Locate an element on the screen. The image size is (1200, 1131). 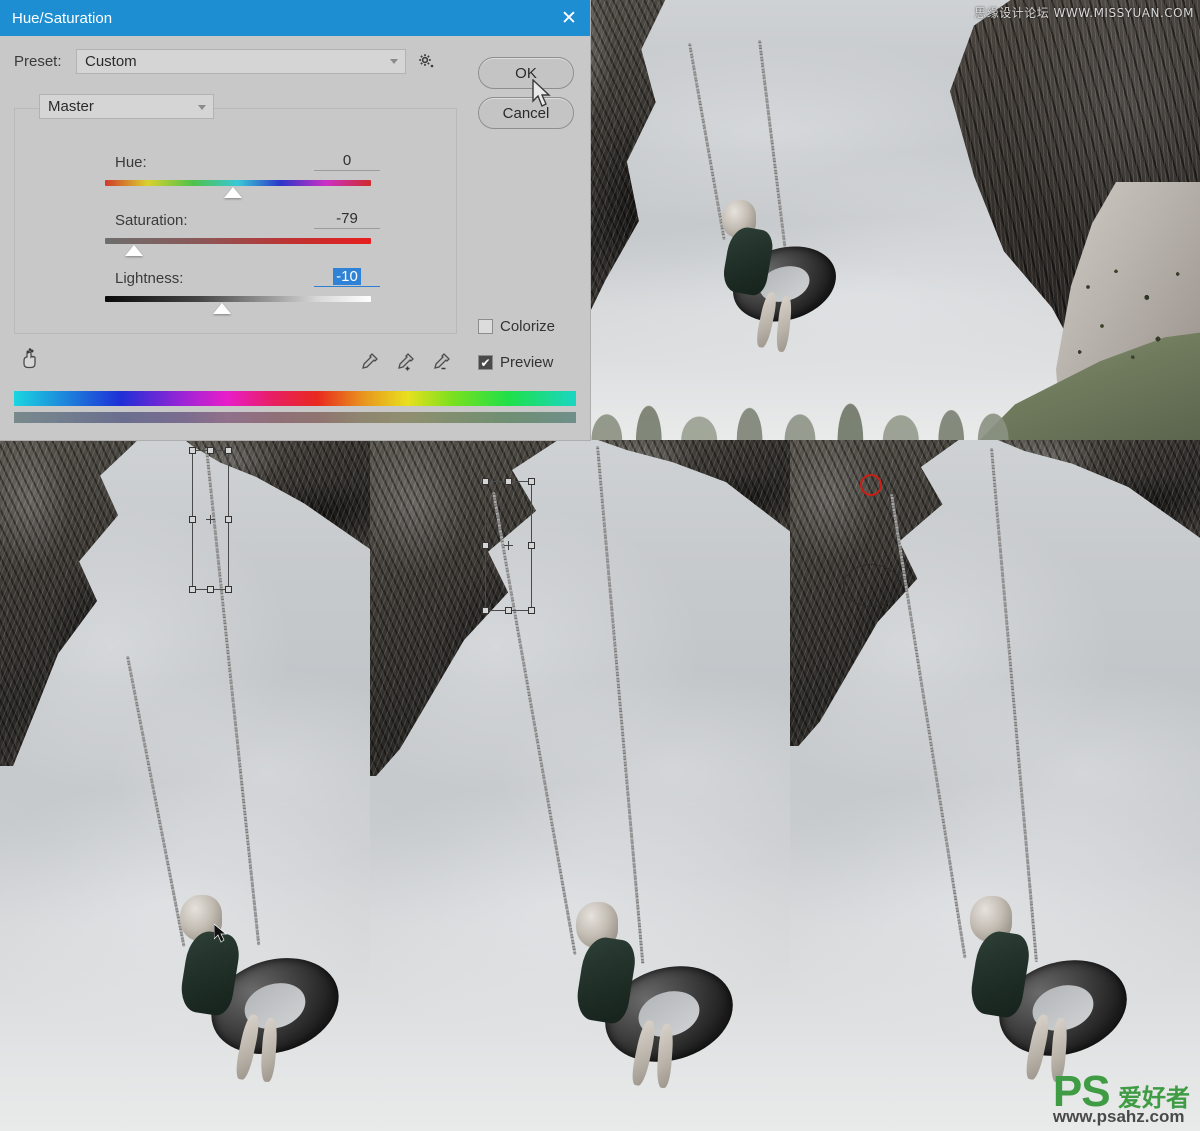
saturation-slider-thumb is located at coordinates (134, 250).